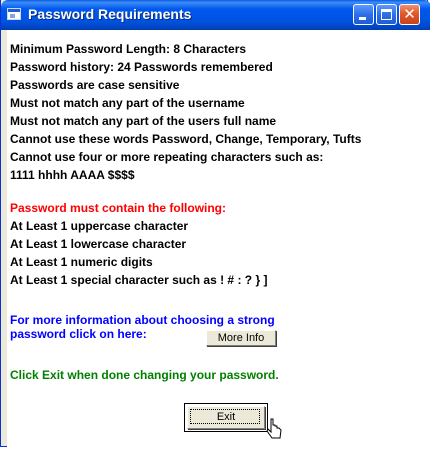 The height and width of the screenshot is (449, 430). Describe the element at coordinates (72, 175) in the screenshot. I see `requirement-repeating-examples: 1111 hhhh AAAA $$$$` at that location.